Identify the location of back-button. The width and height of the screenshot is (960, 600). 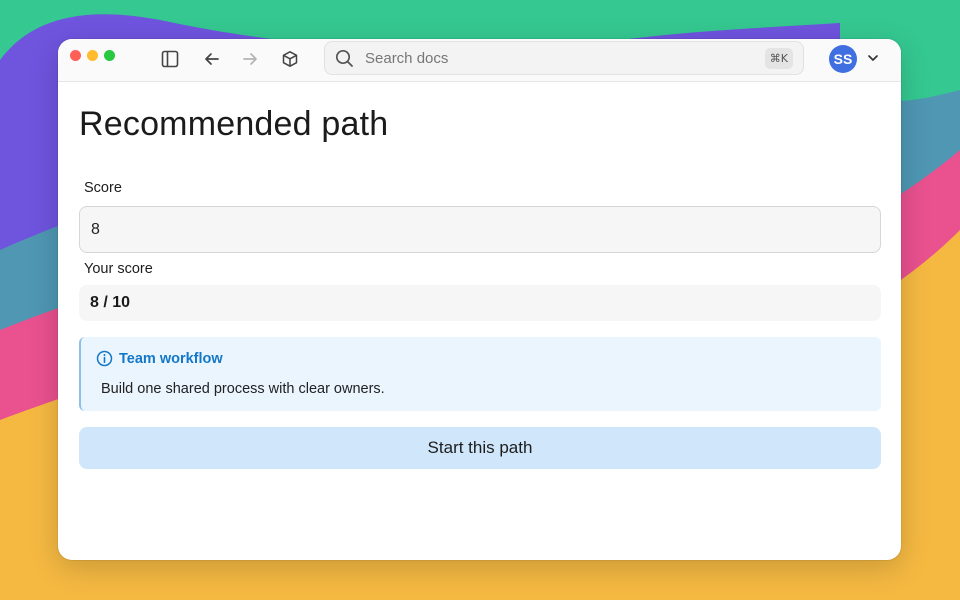
(212, 59).